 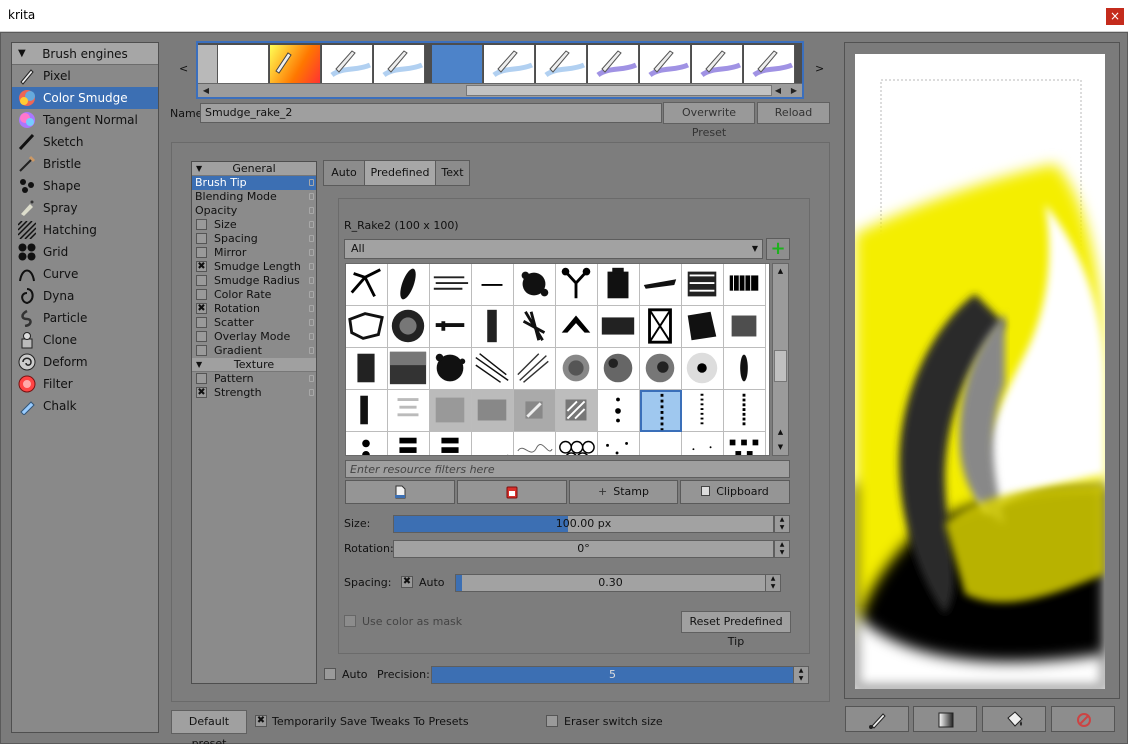 I want to click on brush-engine-filter: Filter, so click(x=85, y=384).